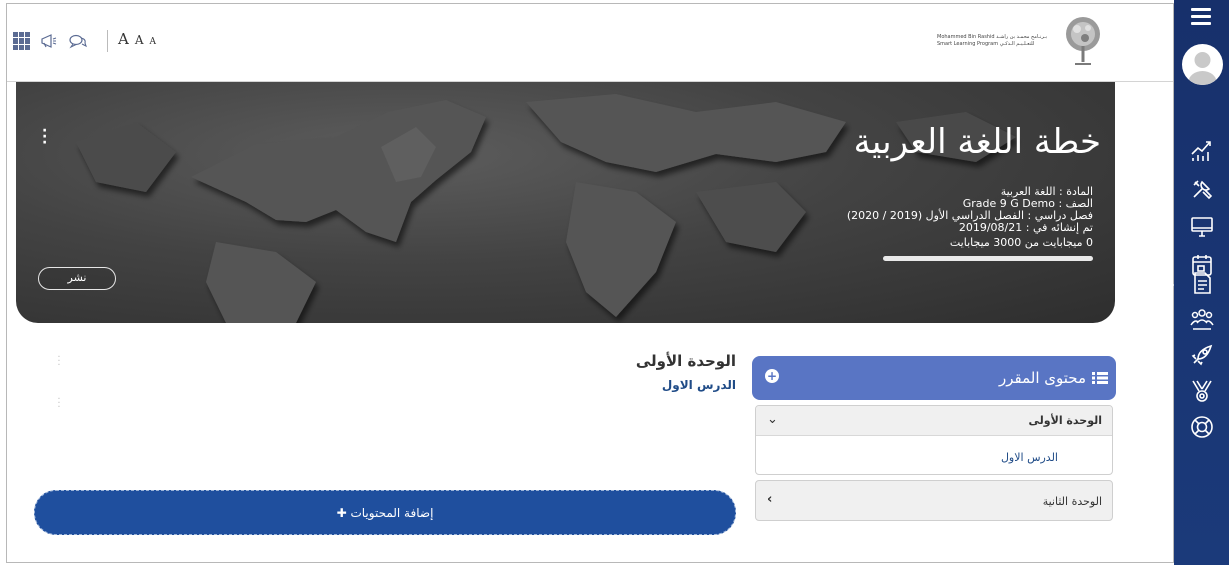  I want to click on chevron-down-icon: ⌄, so click(772, 419).